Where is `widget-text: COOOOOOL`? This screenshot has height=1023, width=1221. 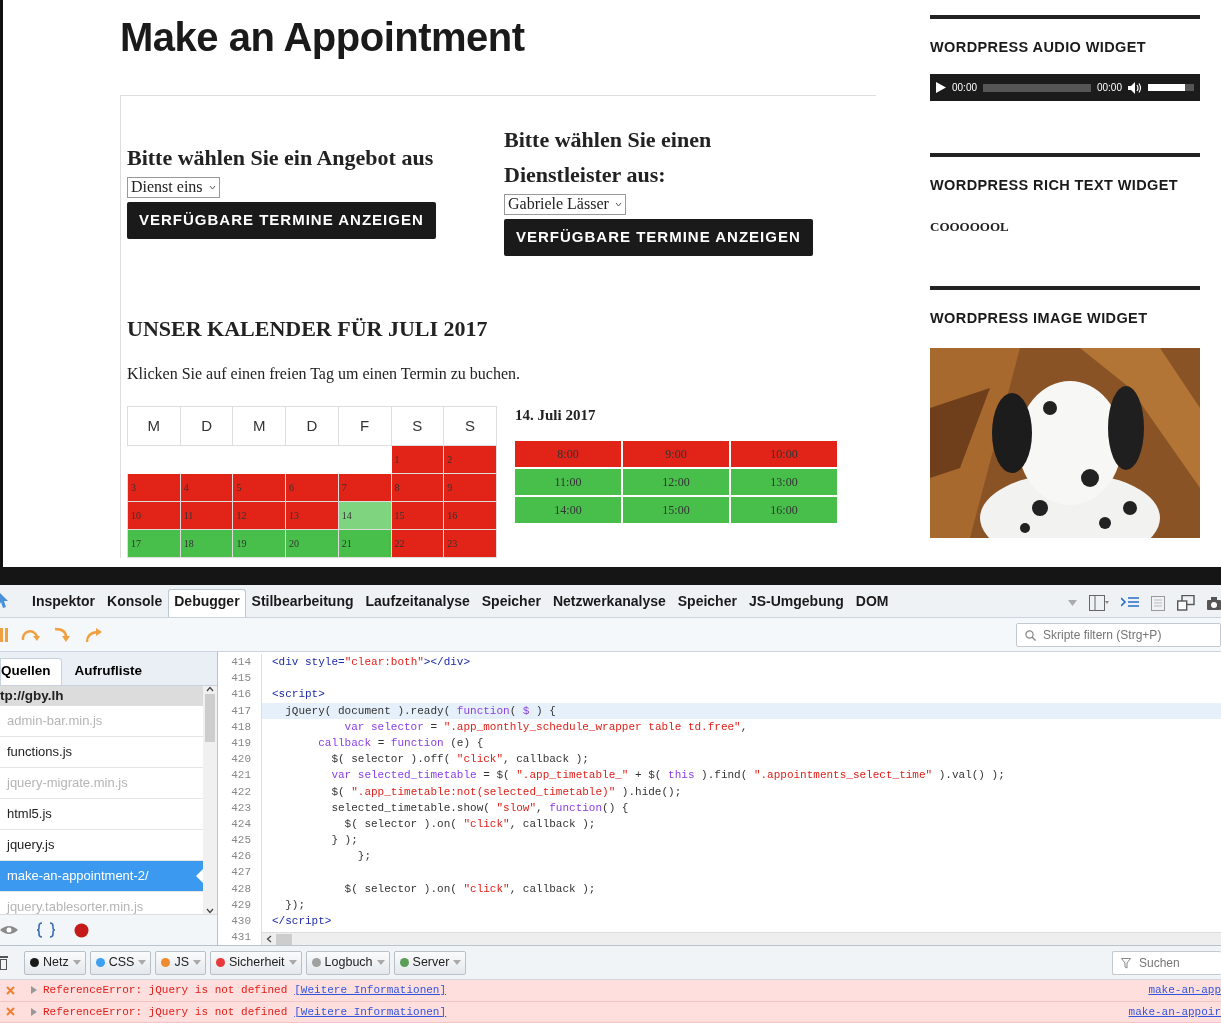
widget-text: COOOOOOL is located at coordinates (970, 226).